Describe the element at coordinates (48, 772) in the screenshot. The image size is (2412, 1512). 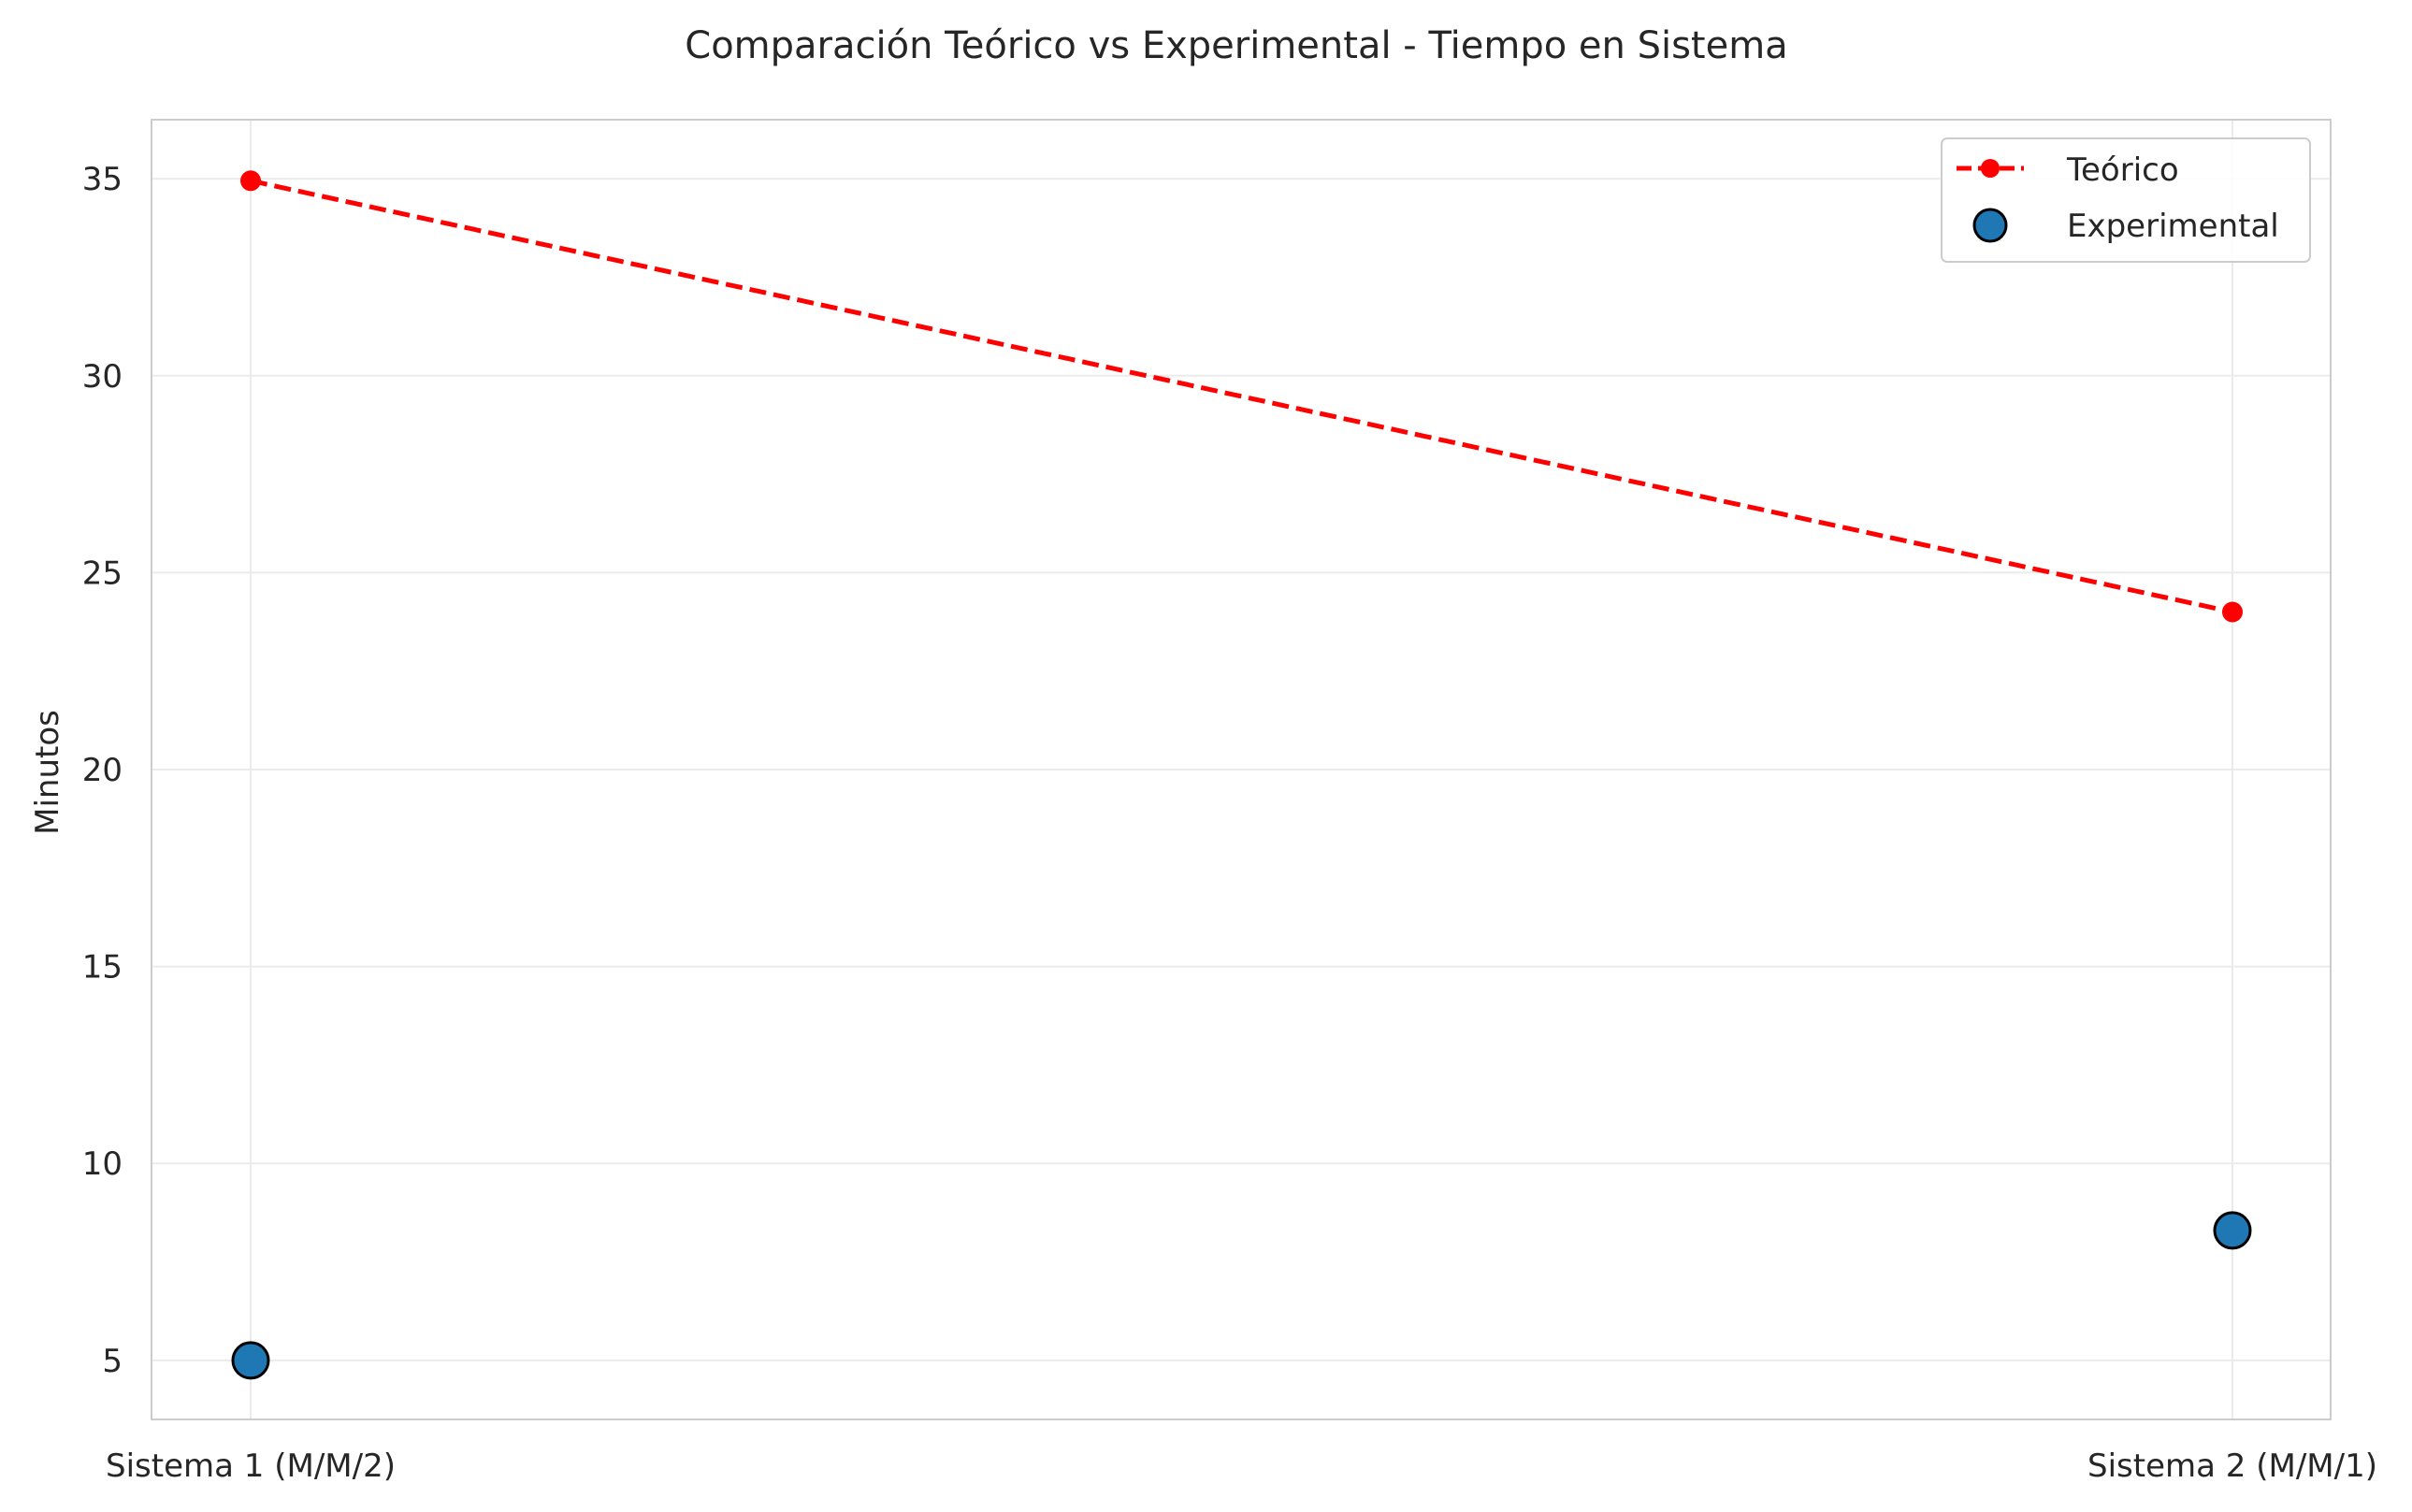
I see `y-axis-label: Minutos` at that location.